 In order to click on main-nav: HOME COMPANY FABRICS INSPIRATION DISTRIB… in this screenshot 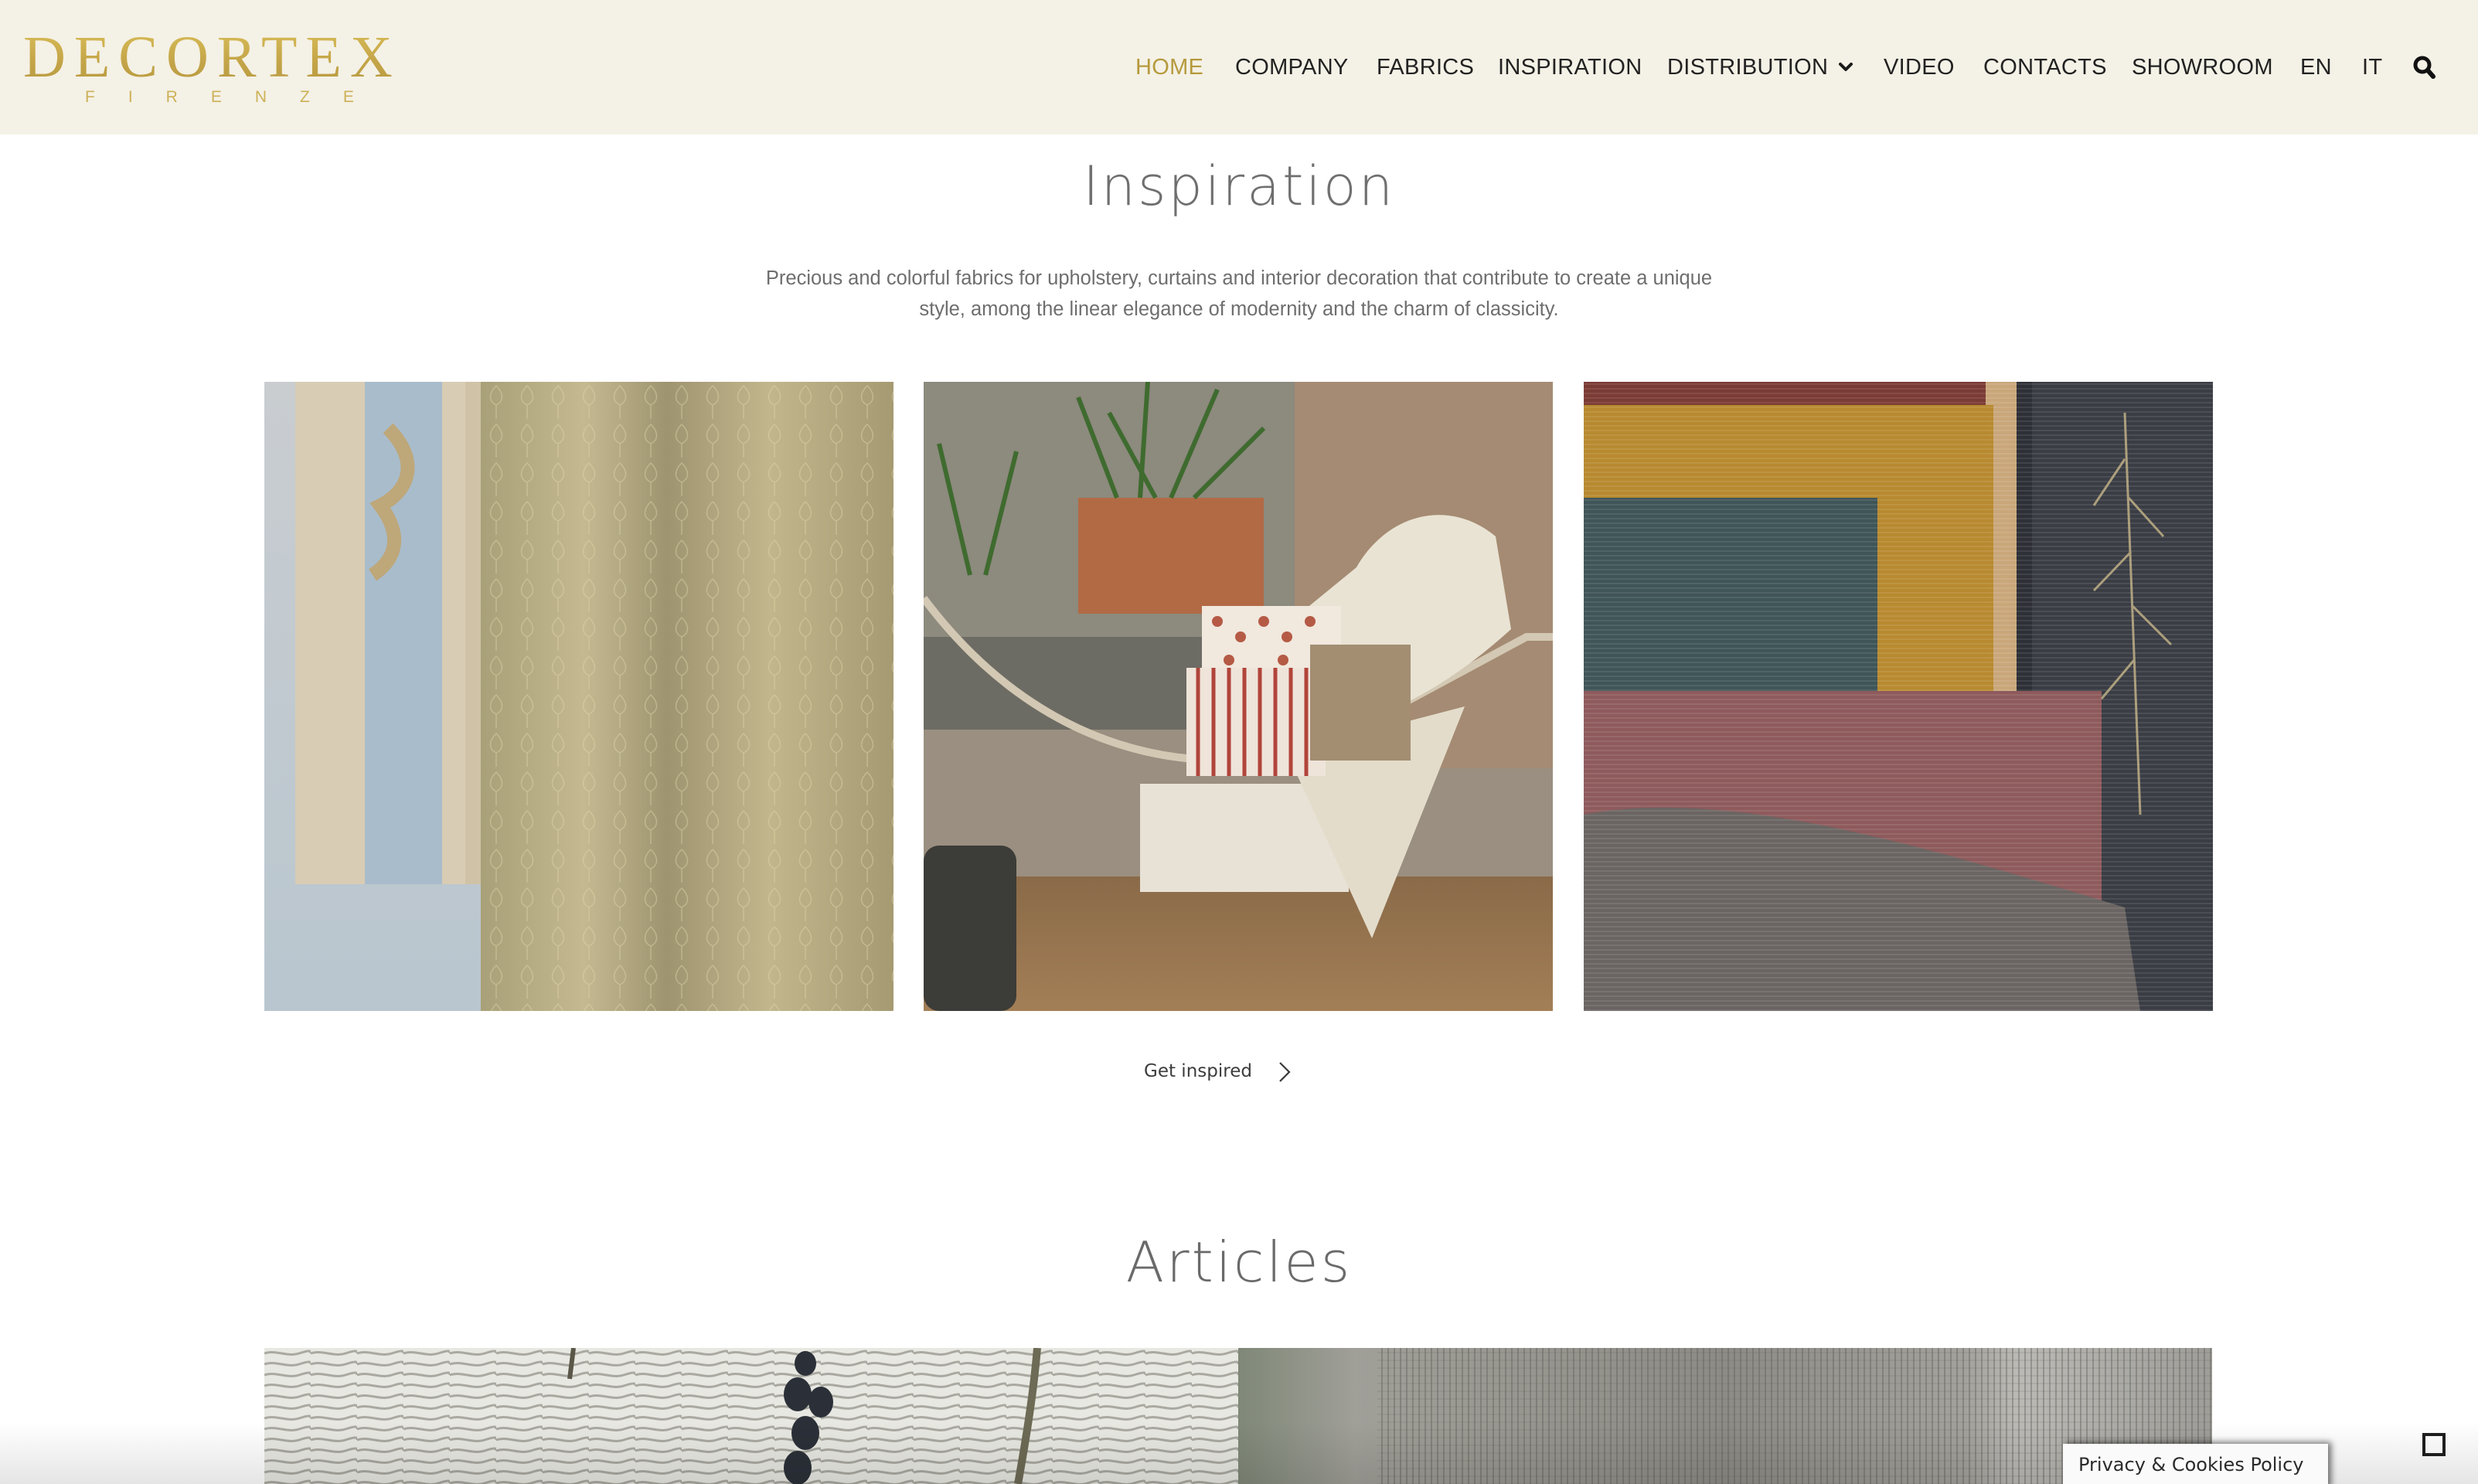, I will do `click(1239, 67)`.